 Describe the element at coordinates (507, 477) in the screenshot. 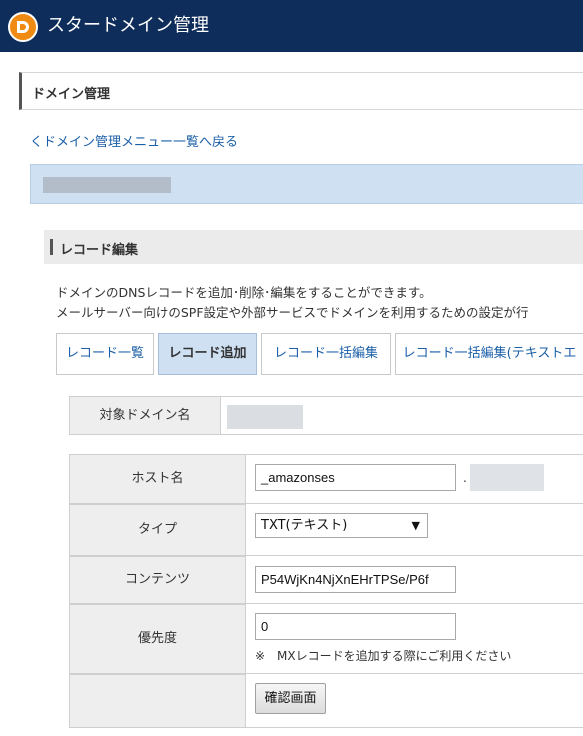

I see `redacted-host-suffix` at that location.